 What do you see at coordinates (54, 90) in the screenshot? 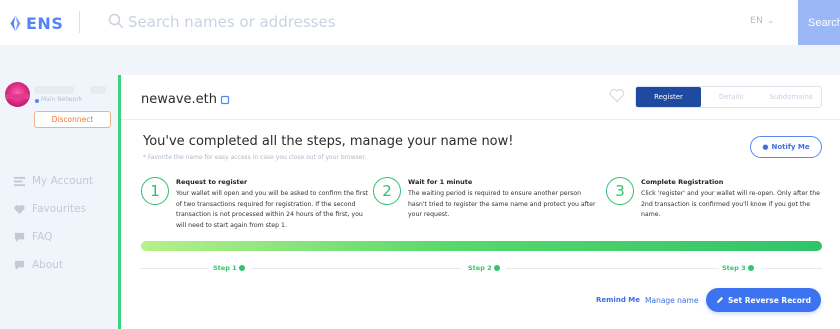
I see `account-address-blurred` at bounding box center [54, 90].